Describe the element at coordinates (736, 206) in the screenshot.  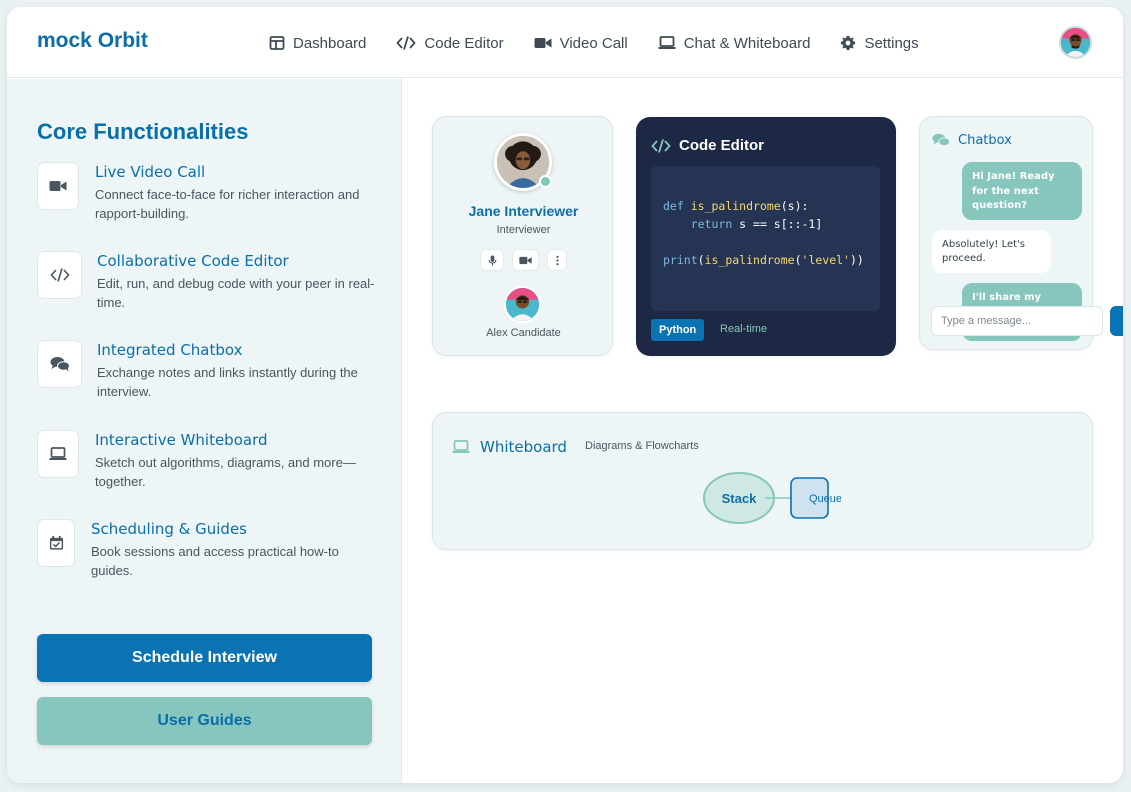
I see `code-line: def is_palindrome(s):` at that location.